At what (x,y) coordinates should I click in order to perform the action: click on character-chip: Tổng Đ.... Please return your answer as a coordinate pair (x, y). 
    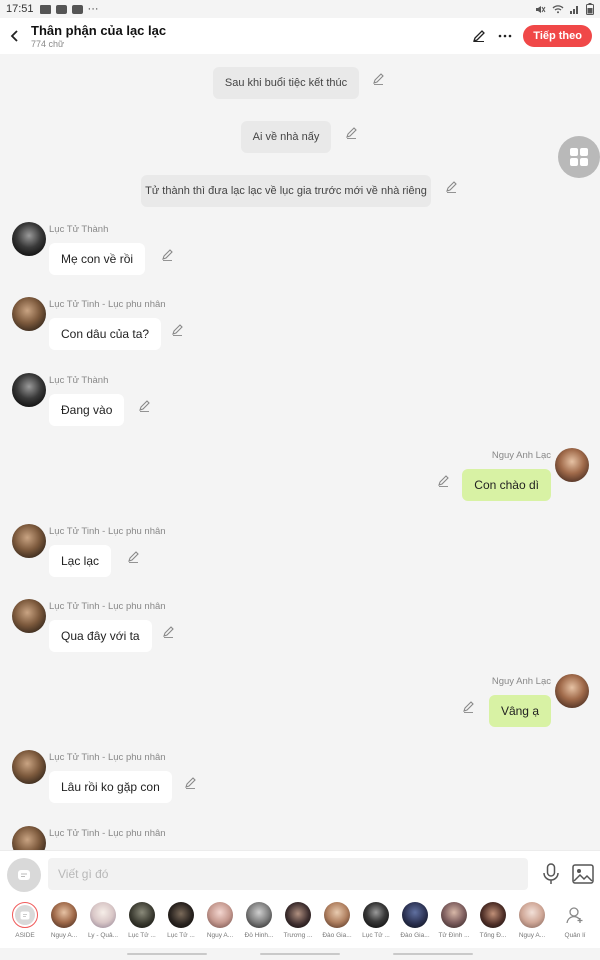
    Looking at the image, I should click on (493, 922).